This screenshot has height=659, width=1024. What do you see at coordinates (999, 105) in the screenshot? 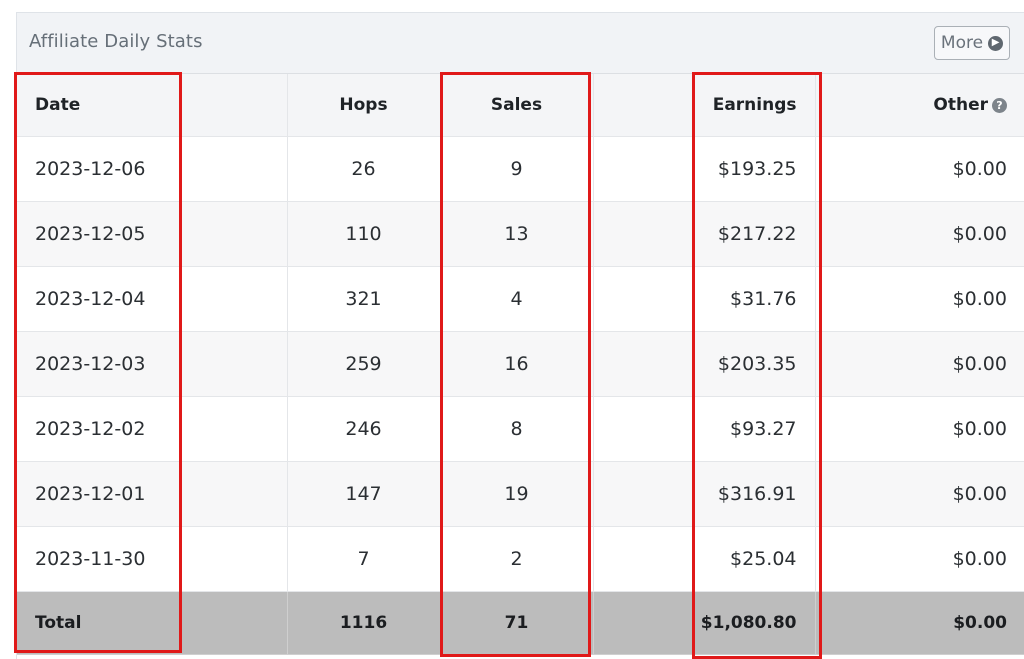
I see `question-circle-icon: ?` at bounding box center [999, 105].